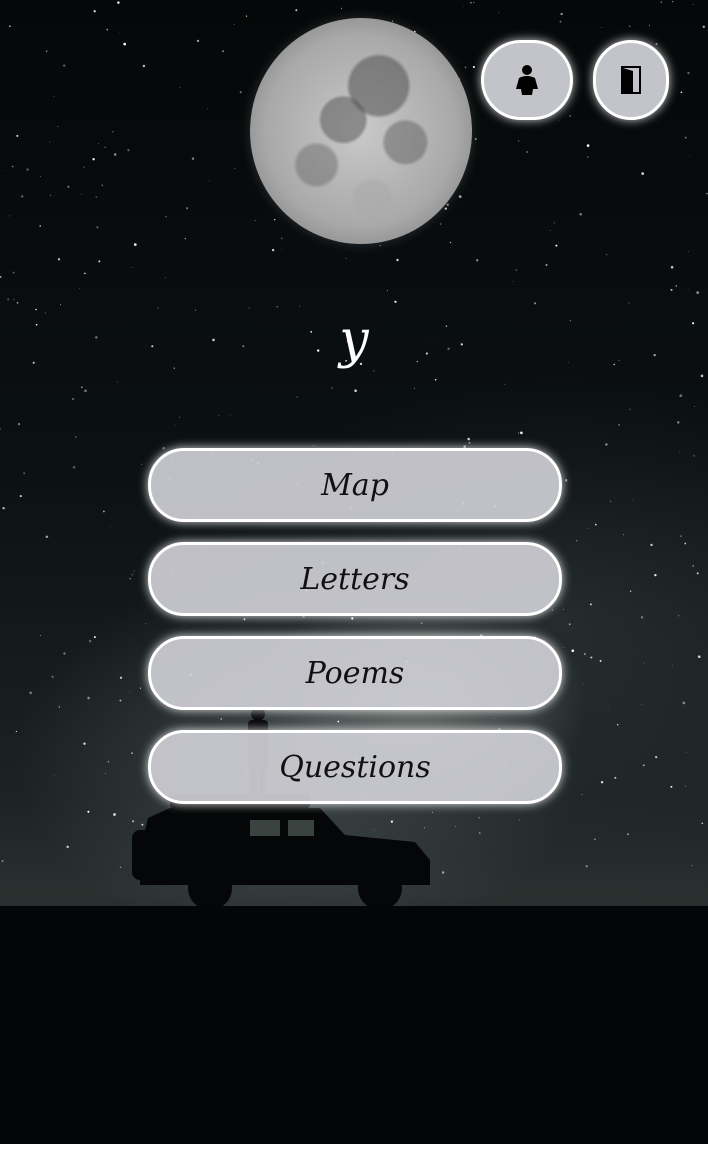 This screenshot has height=1166, width=708. Describe the element at coordinates (355, 579) in the screenshot. I see `letters-button: Letters` at that location.